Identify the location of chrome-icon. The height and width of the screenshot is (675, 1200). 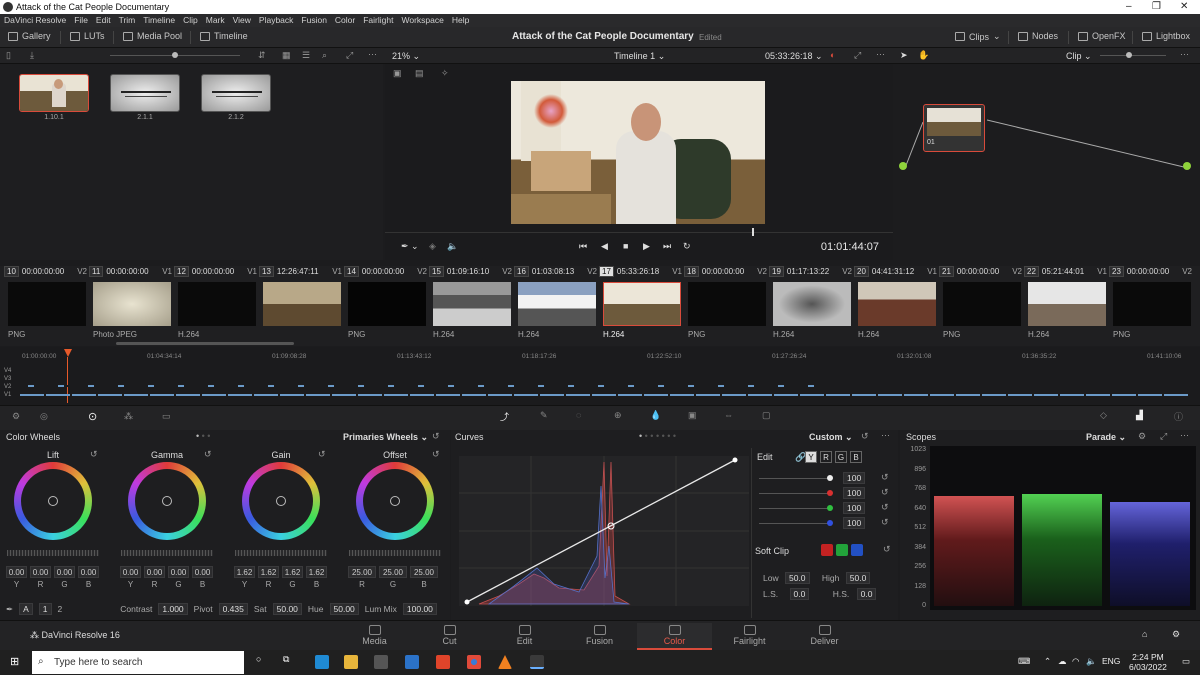
(474, 662).